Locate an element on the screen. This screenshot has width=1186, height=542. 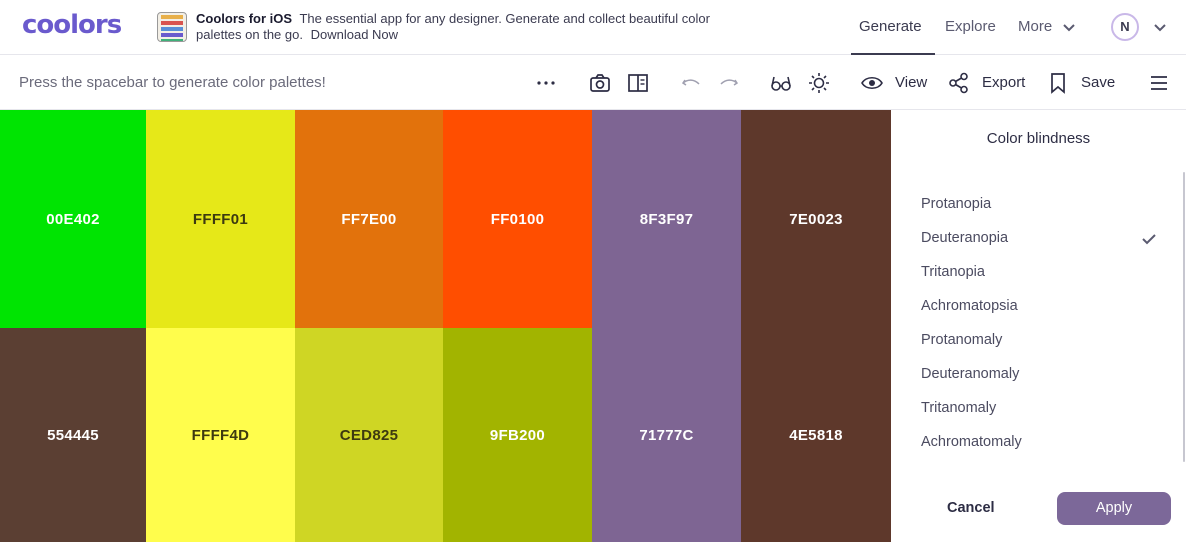
option-deuteranopia: Deuteranopia is located at coordinates (964, 238).